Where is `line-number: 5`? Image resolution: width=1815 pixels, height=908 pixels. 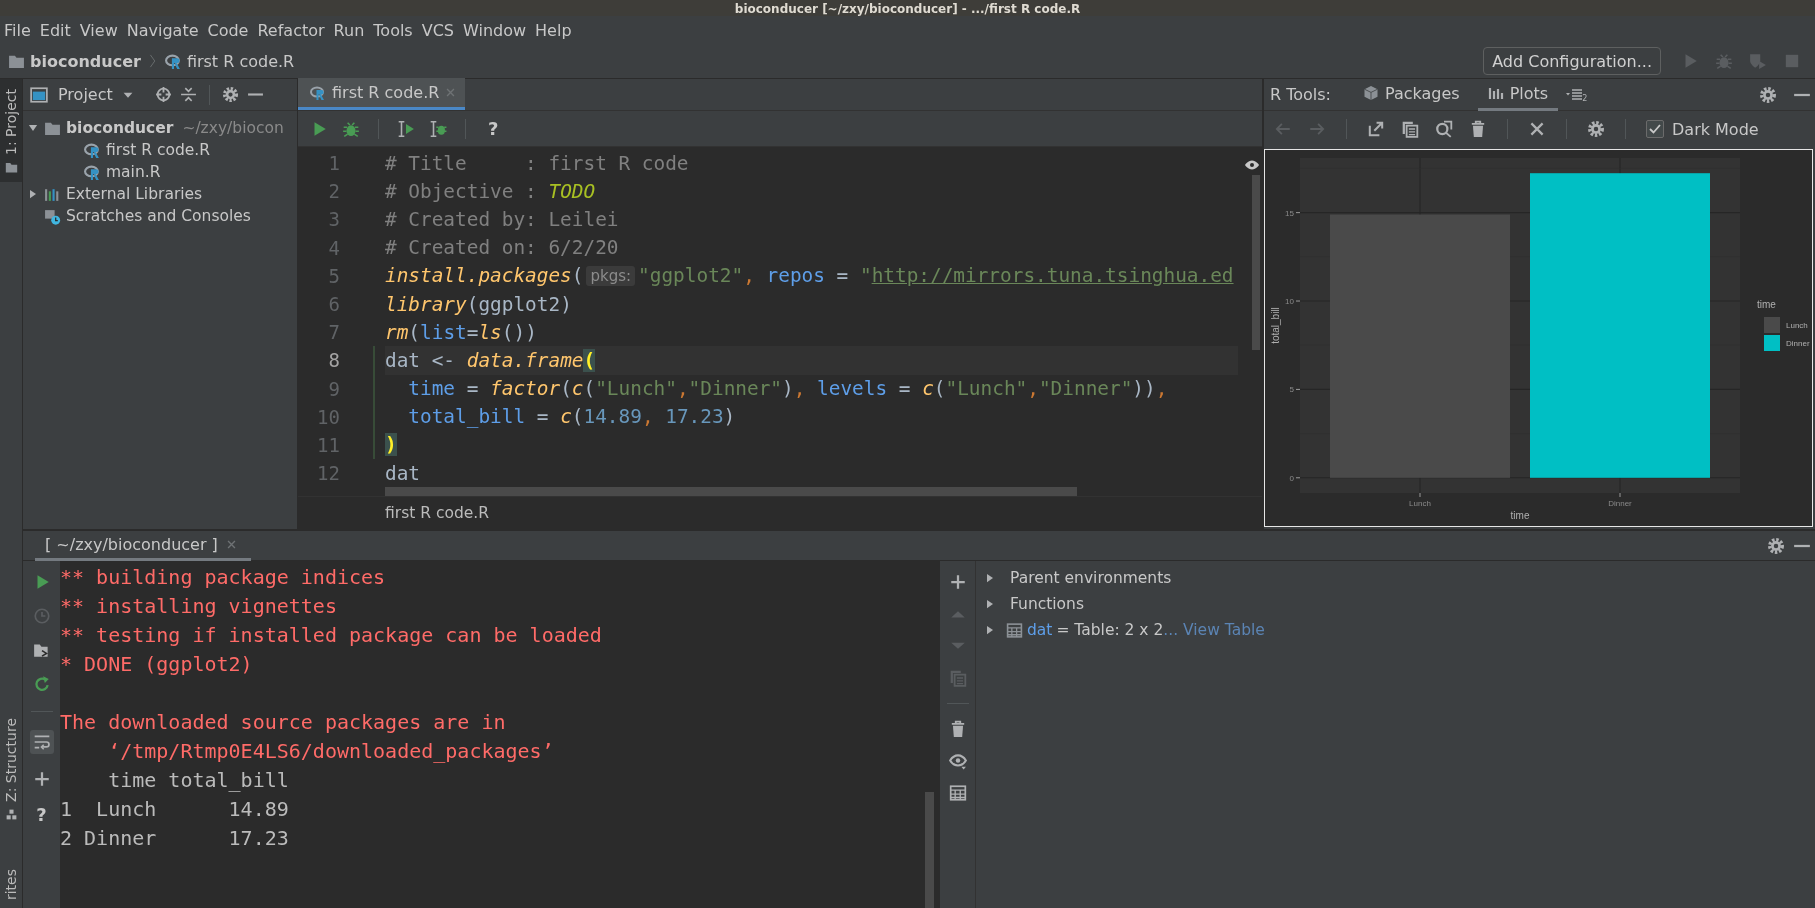
line-number: 5 is located at coordinates (333, 275).